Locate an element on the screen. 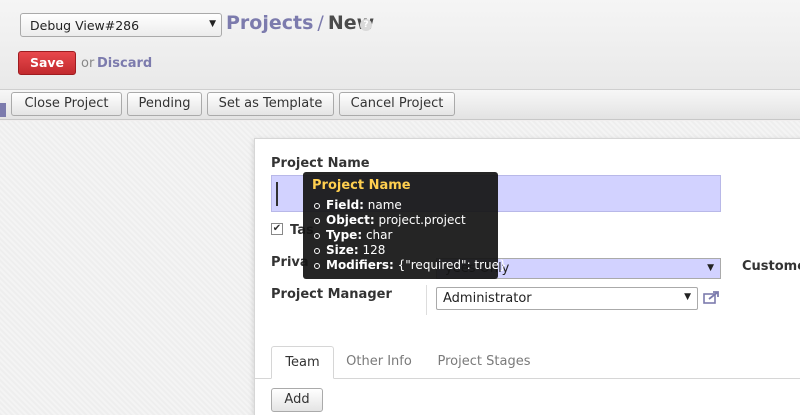  tooltip-item: Modifiers: {"required": true} is located at coordinates (409, 265).